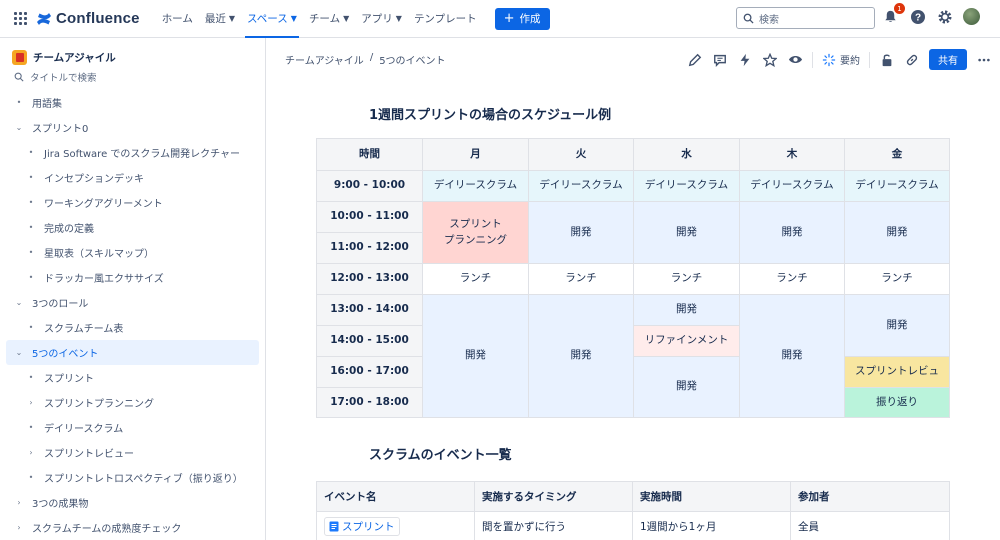  What do you see at coordinates (917, 16) in the screenshot?
I see `help-icon: ?` at bounding box center [917, 16].